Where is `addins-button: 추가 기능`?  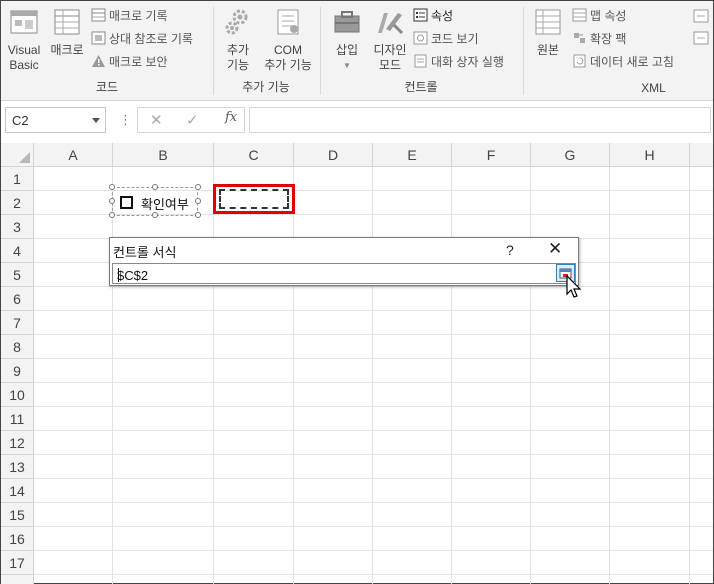 addins-button: 추가 기능 is located at coordinates (238, 40).